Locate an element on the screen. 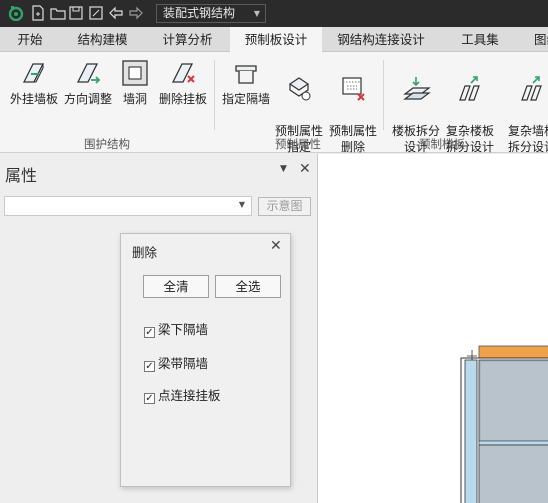 Image resolution: width=548 pixels, height=503 pixels. button-label: 外挂墙板 is located at coordinates (33, 99).